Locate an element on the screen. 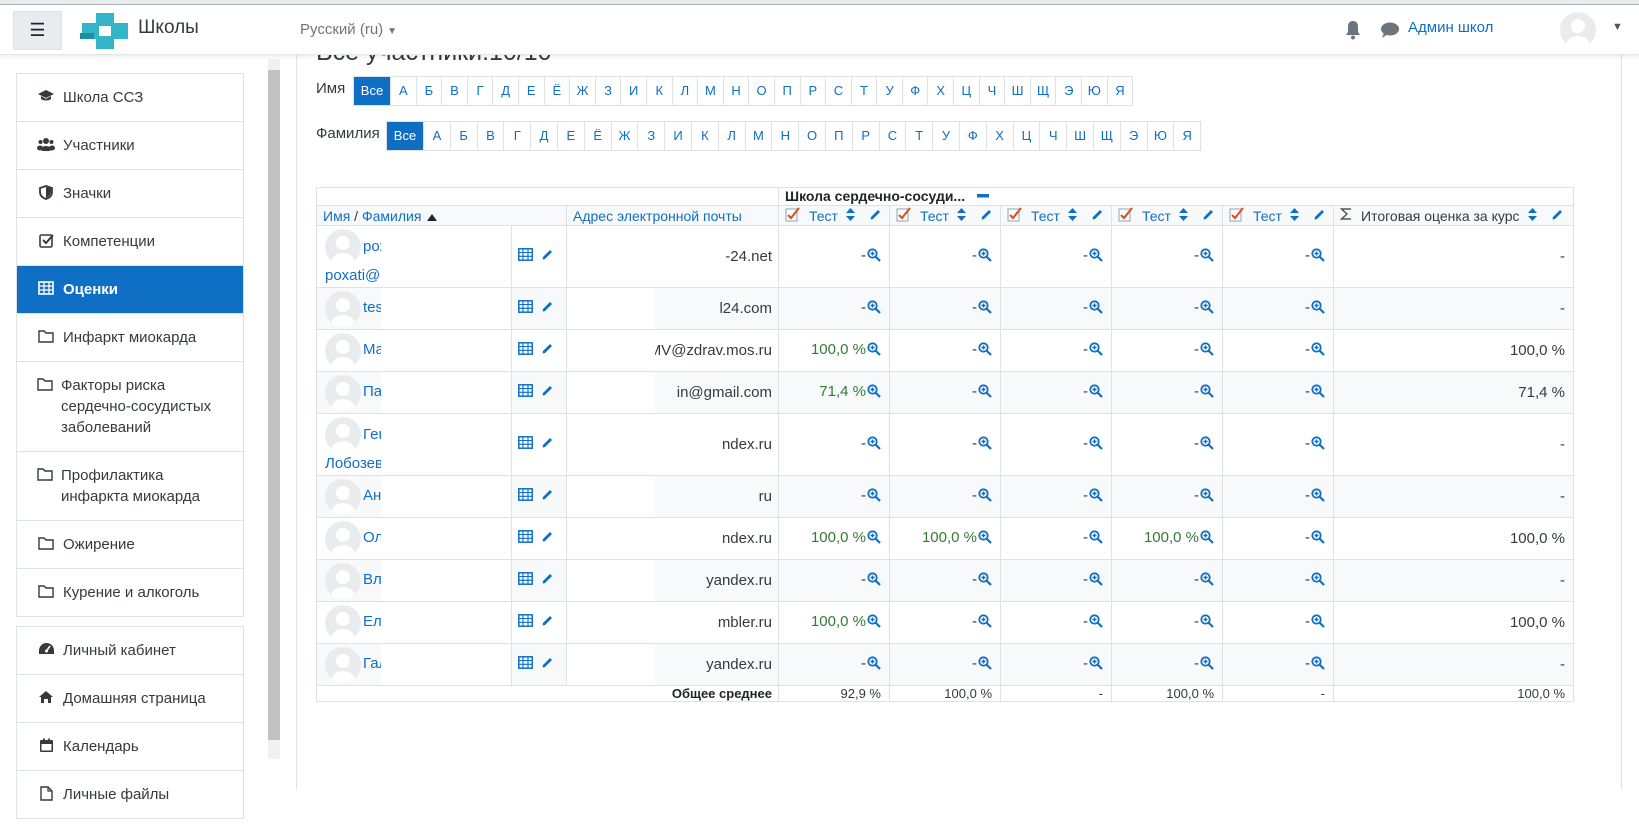 The width and height of the screenshot is (1639, 828). filter-letter: З is located at coordinates (609, 91).